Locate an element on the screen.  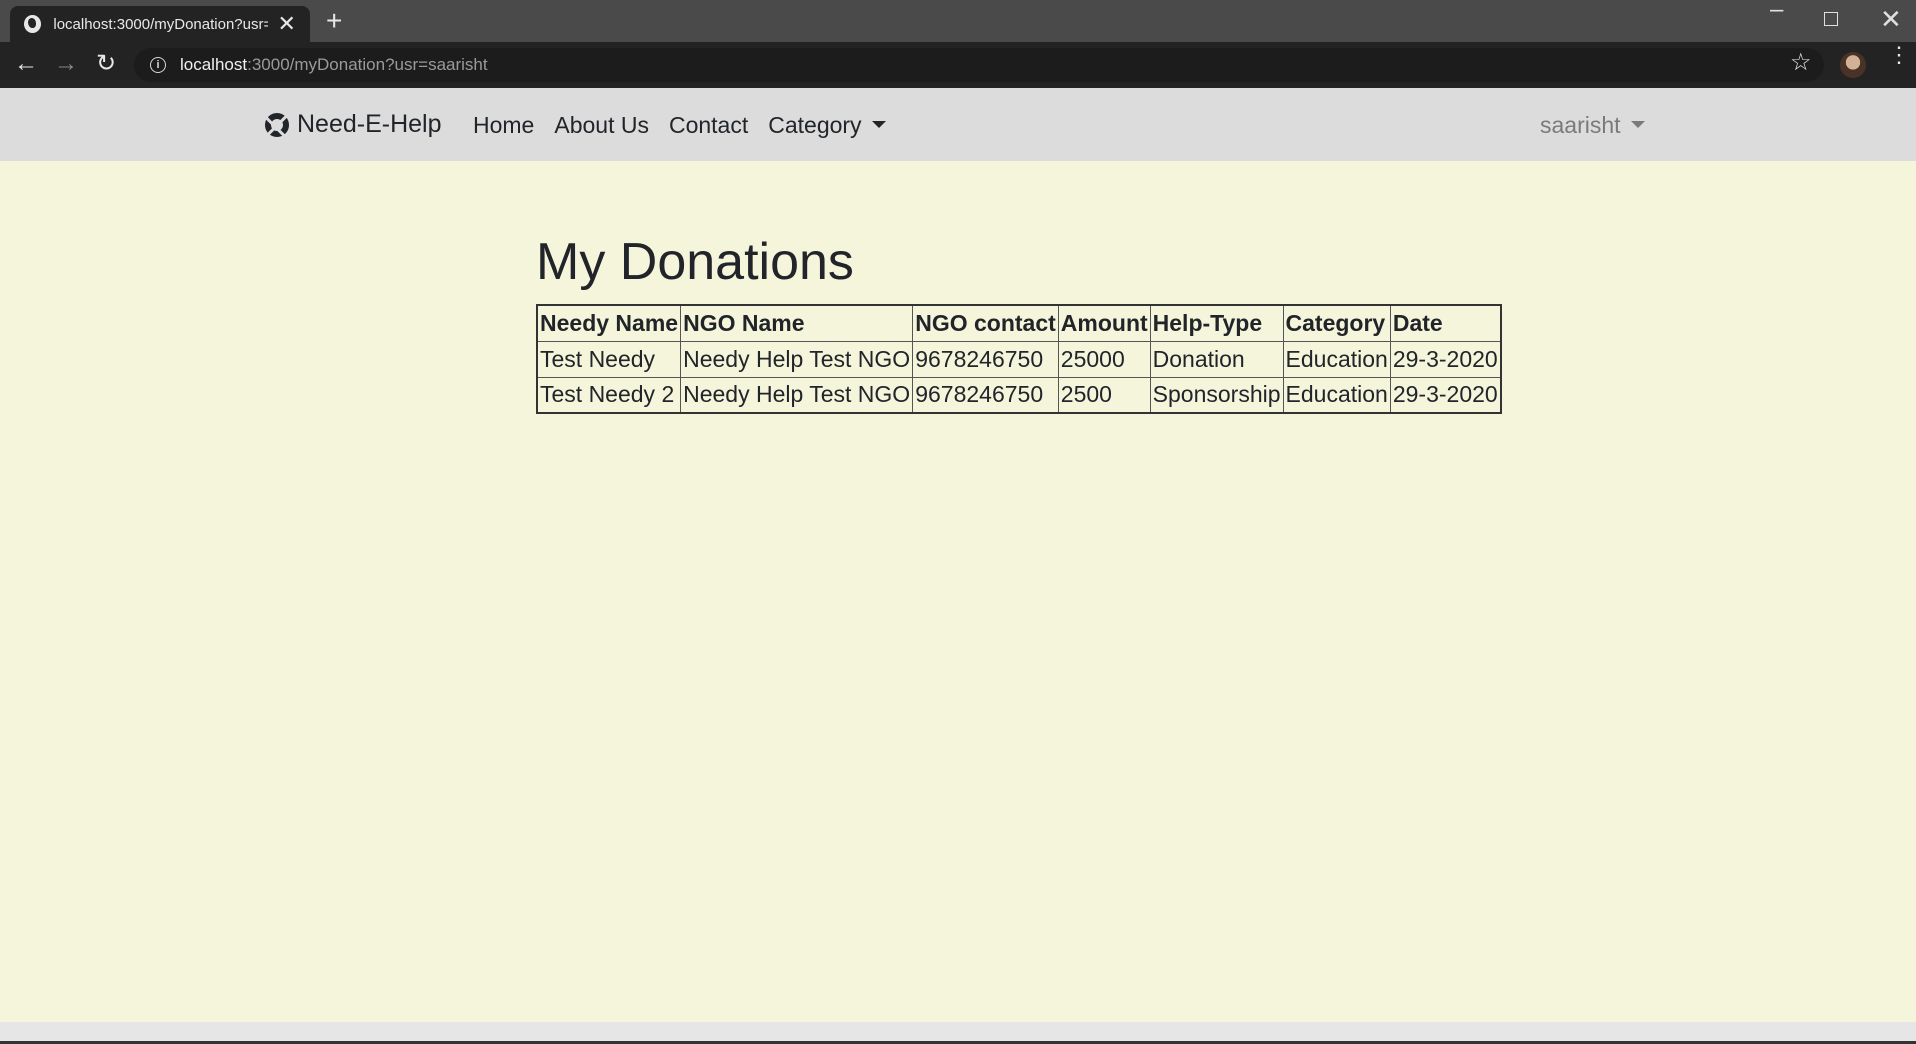
tab-close-icon: ✕ is located at coordinates (287, 24).